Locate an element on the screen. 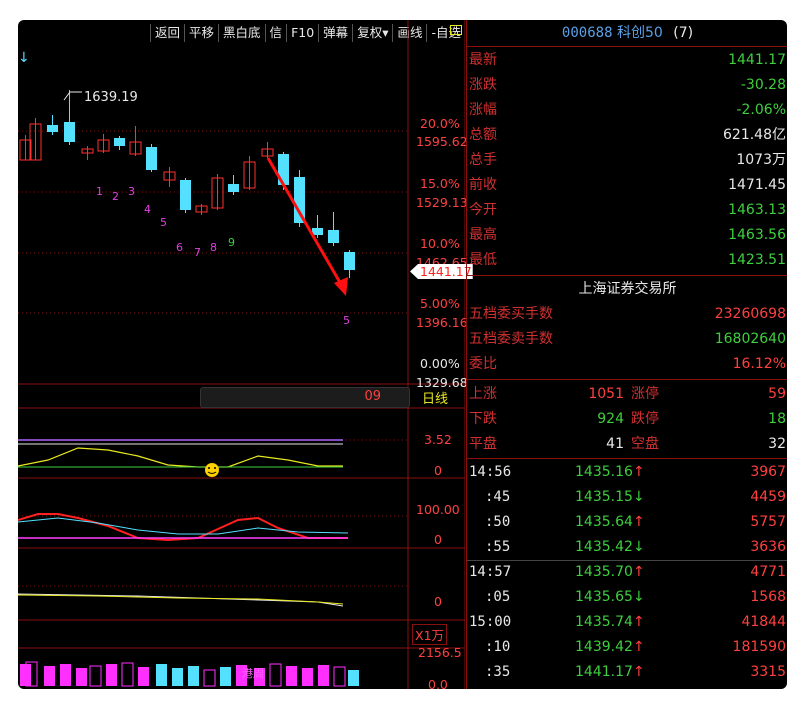  quote-title: 000688 科创50 (7) is located at coordinates (627, 33).